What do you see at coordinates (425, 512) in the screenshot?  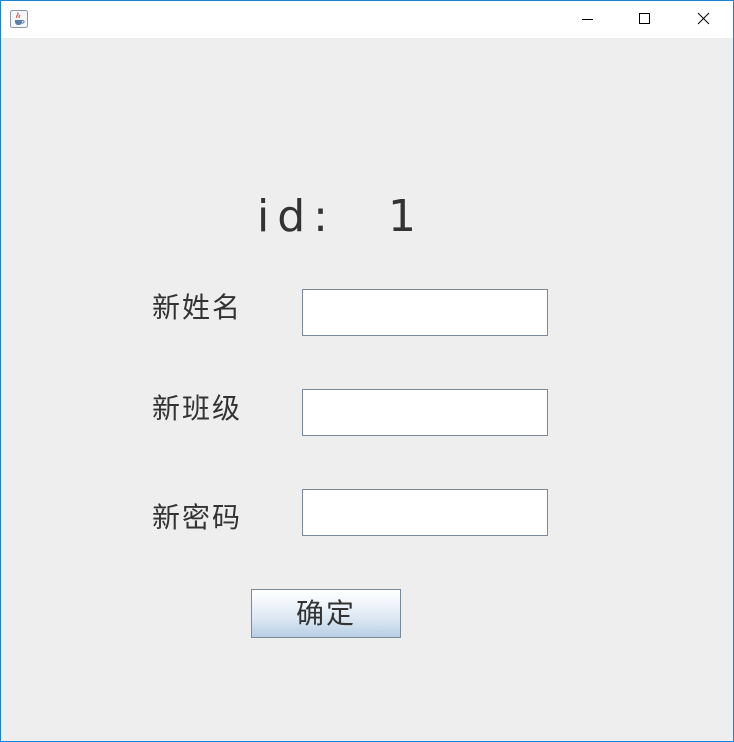 I see `new-password-field` at bounding box center [425, 512].